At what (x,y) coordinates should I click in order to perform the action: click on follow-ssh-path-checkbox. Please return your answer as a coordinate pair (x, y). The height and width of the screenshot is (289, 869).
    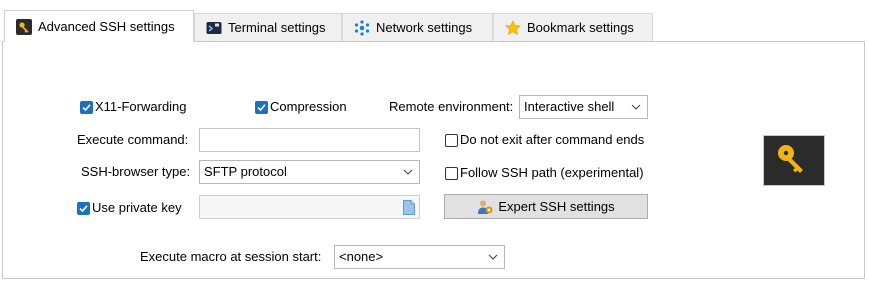
    Looking at the image, I should click on (451, 173).